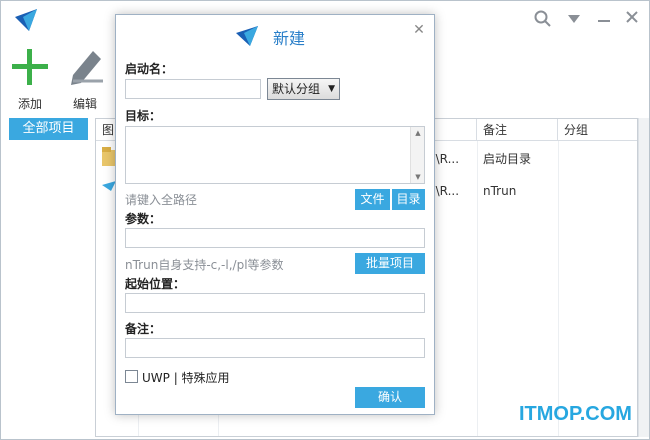 The image size is (650, 440). What do you see at coordinates (29, 104) in the screenshot?
I see `add-label: 添加` at bounding box center [29, 104].